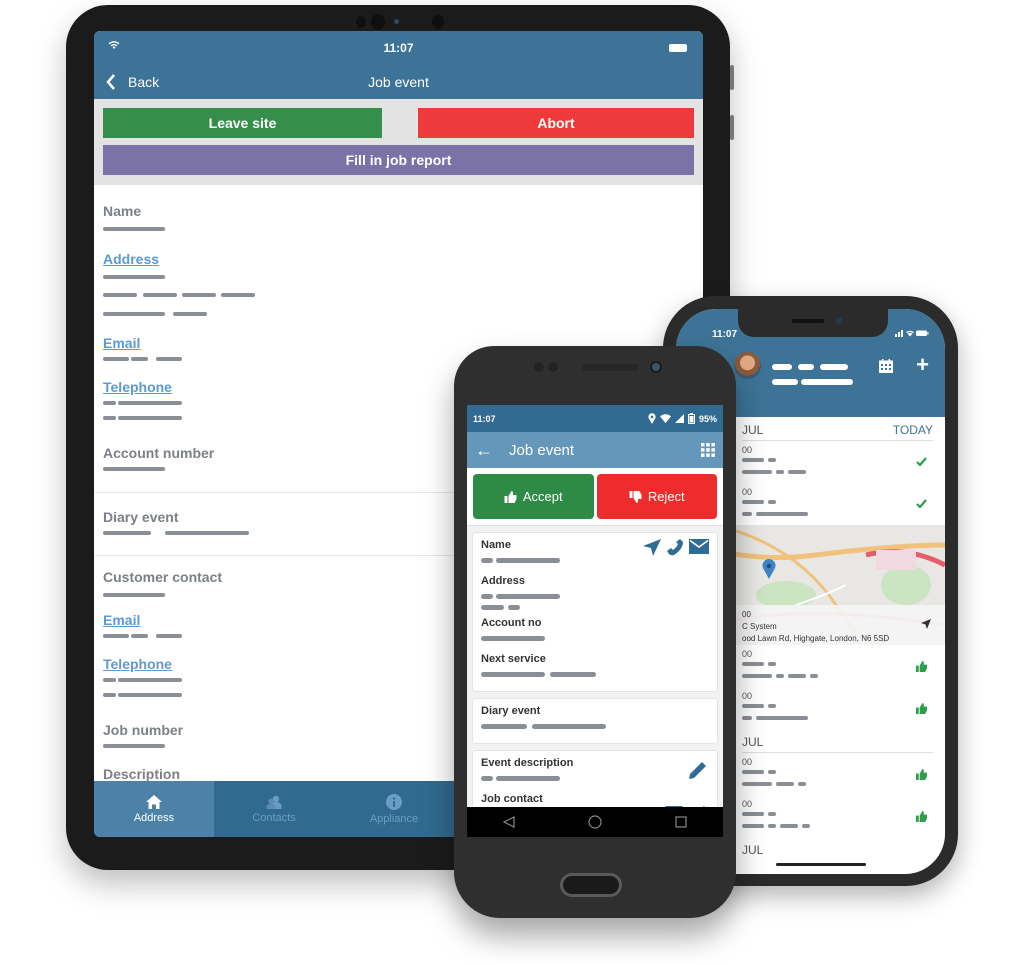 The height and width of the screenshot is (964, 1024). What do you see at coordinates (394, 809) in the screenshot?
I see `tab-appliance: Appliance` at bounding box center [394, 809].